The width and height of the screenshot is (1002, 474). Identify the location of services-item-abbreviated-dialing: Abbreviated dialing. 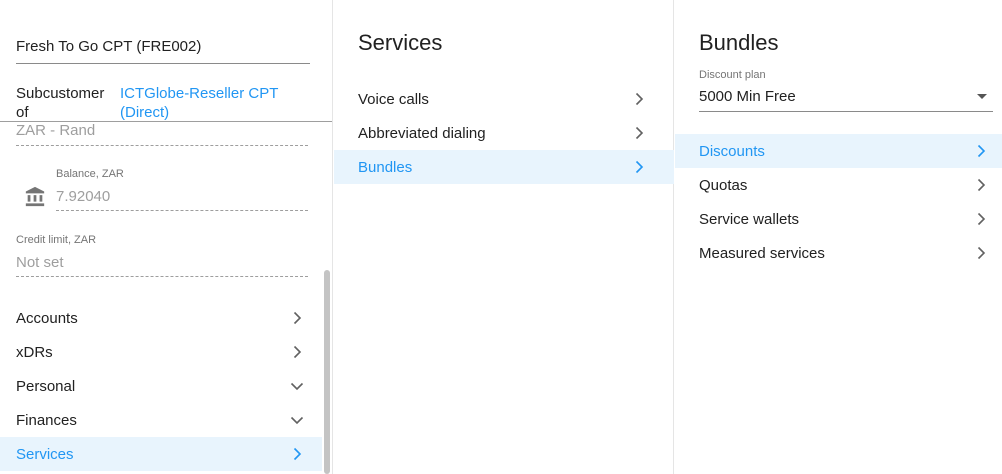
(504, 133).